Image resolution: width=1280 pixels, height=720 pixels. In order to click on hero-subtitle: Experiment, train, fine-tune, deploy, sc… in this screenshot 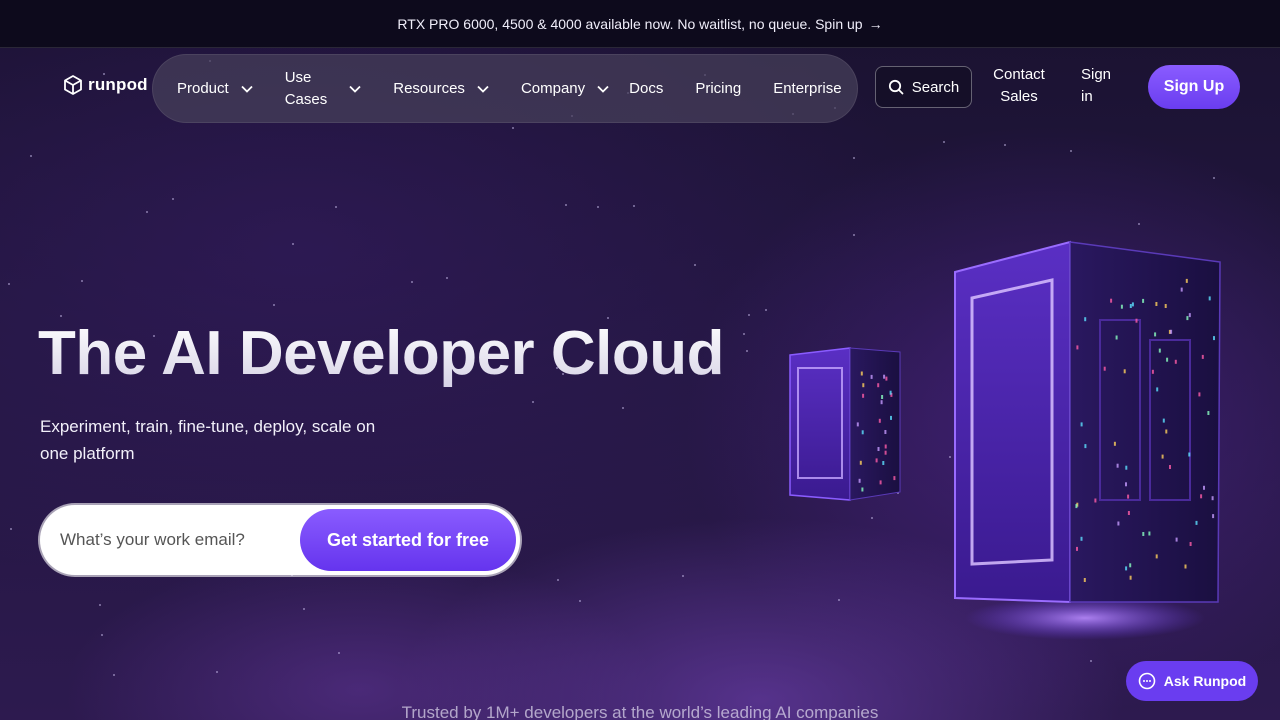, I will do `click(208, 440)`.